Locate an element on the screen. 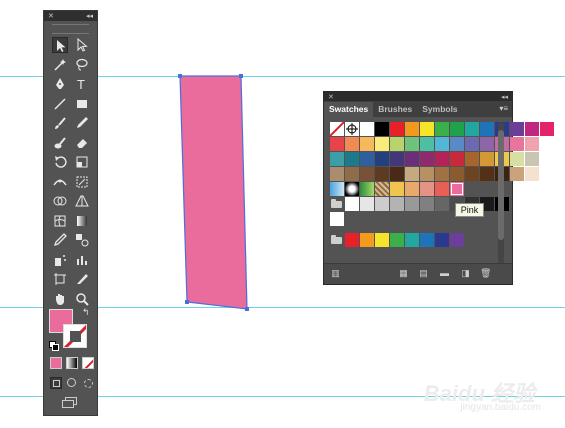 This screenshot has height=428, width=565. blend-tool-icon is located at coordinates (82, 240).